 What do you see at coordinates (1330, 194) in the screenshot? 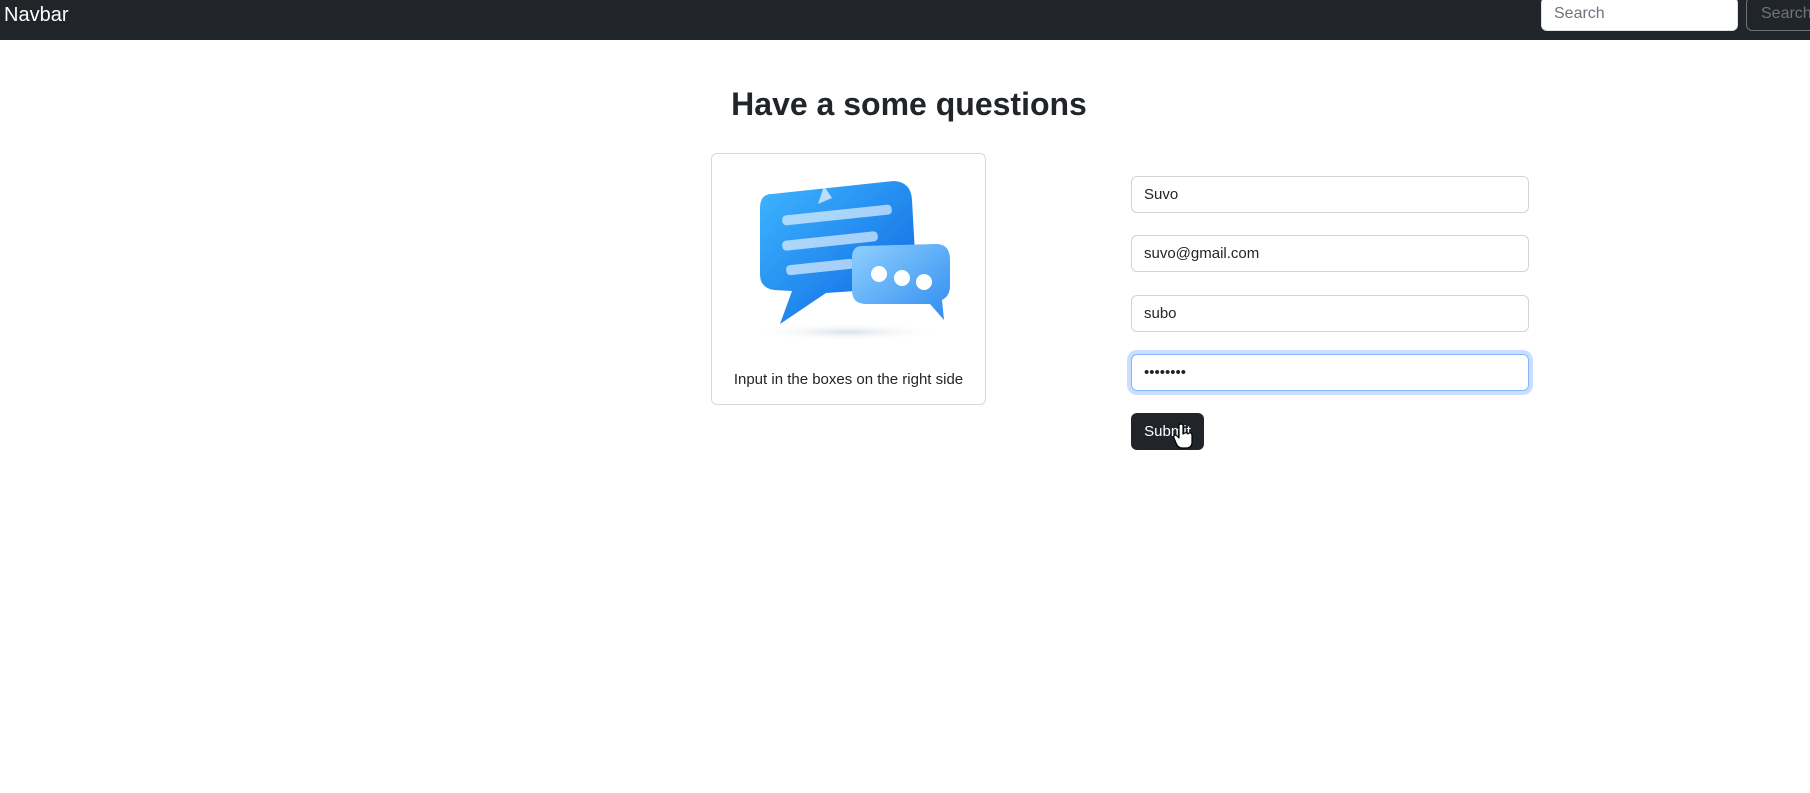
I see `name-input` at bounding box center [1330, 194].